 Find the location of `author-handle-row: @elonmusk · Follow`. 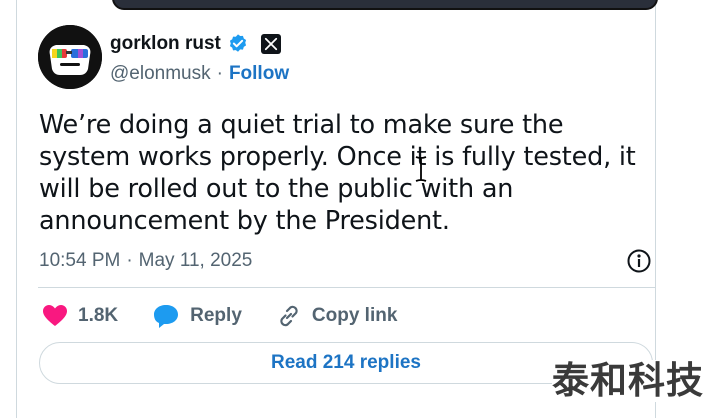

author-handle-row: @elonmusk · Follow is located at coordinates (199, 74).